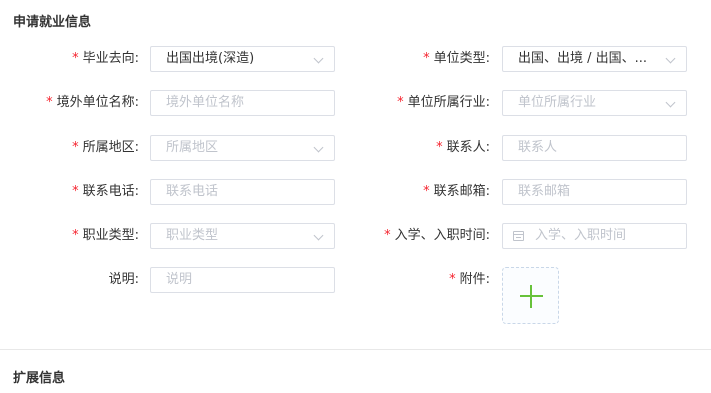  I want to click on label-note: 说明:, so click(123, 279).